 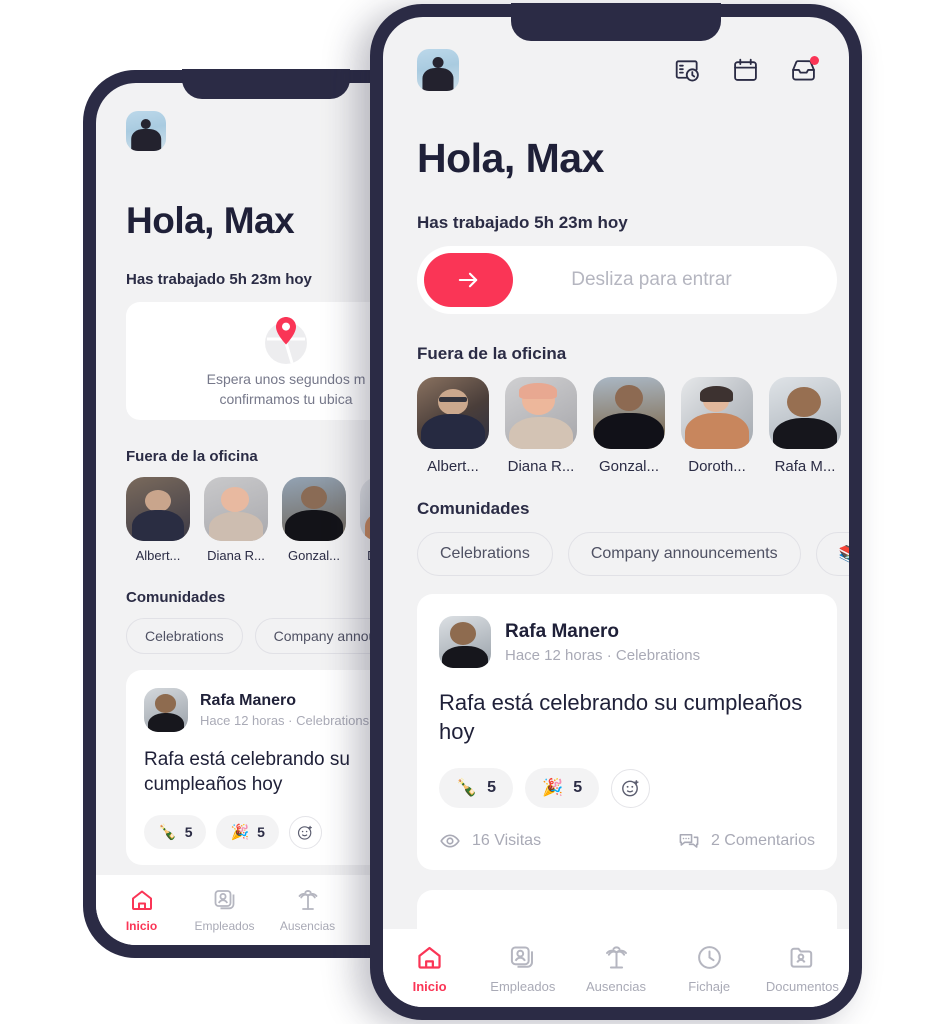 What do you see at coordinates (286, 339) in the screenshot?
I see `map-pin-icon` at bounding box center [286, 339].